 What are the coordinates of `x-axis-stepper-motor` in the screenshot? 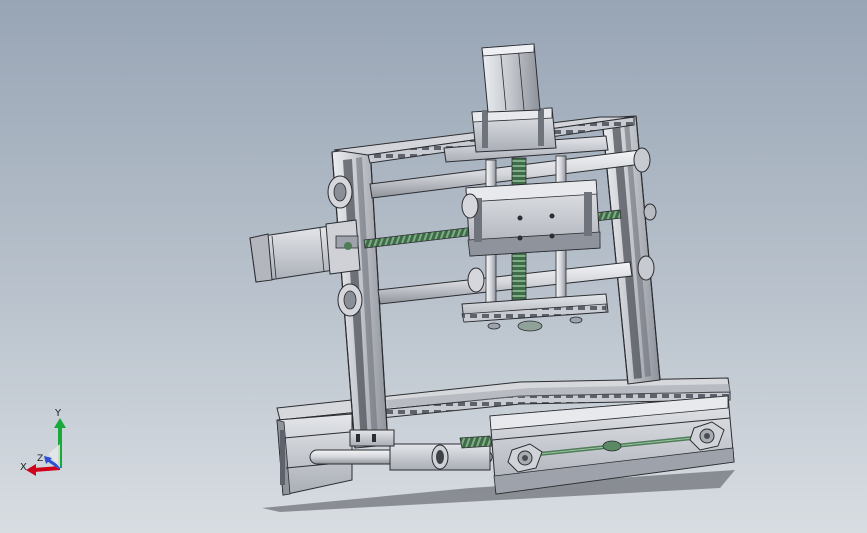 It's located at (305, 251).